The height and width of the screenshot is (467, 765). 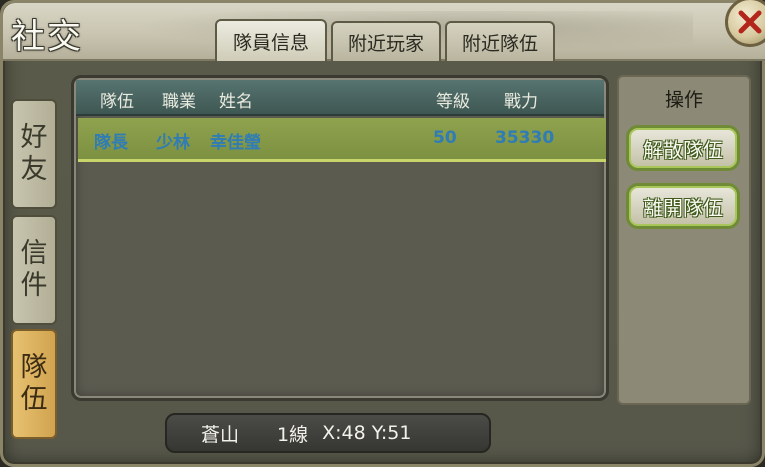 What do you see at coordinates (179, 102) in the screenshot?
I see `column-header-class: 職業` at bounding box center [179, 102].